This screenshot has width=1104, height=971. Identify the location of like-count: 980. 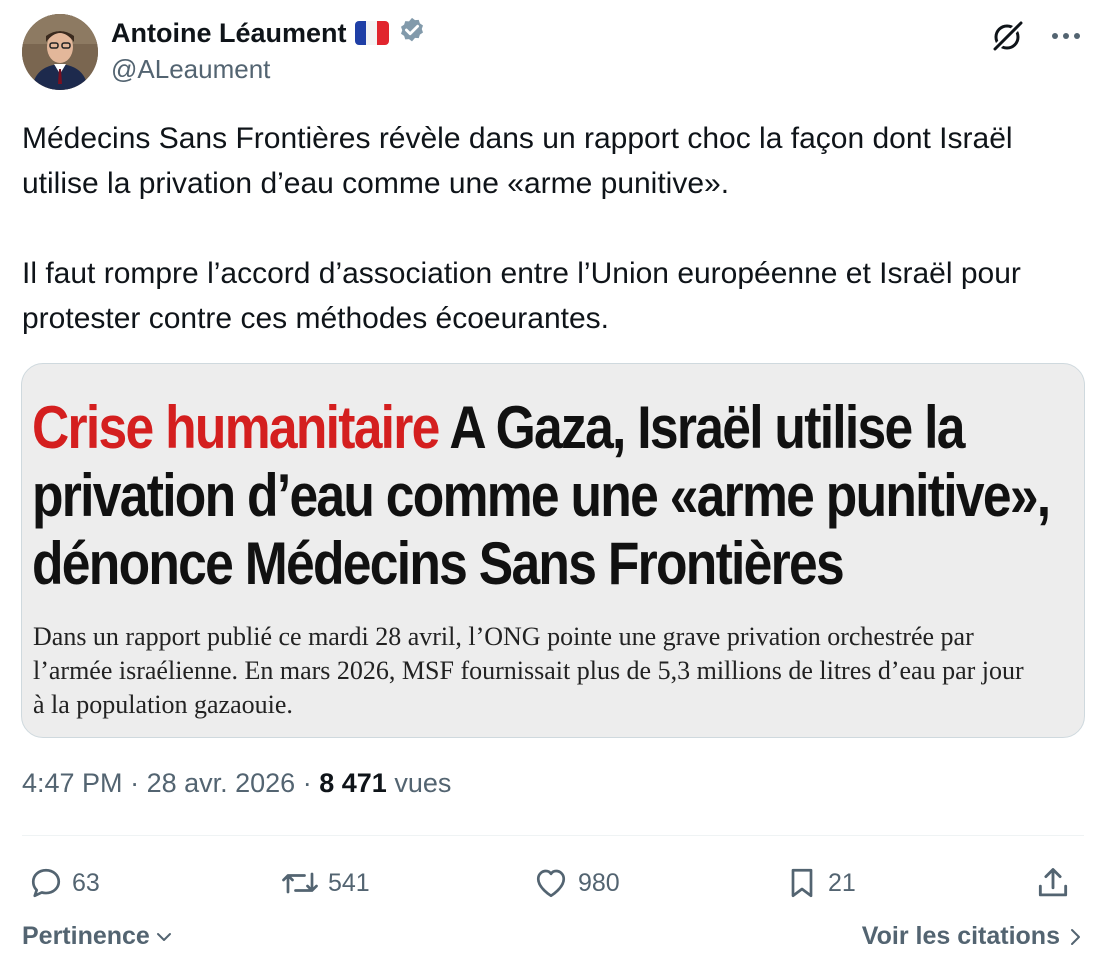
(599, 882).